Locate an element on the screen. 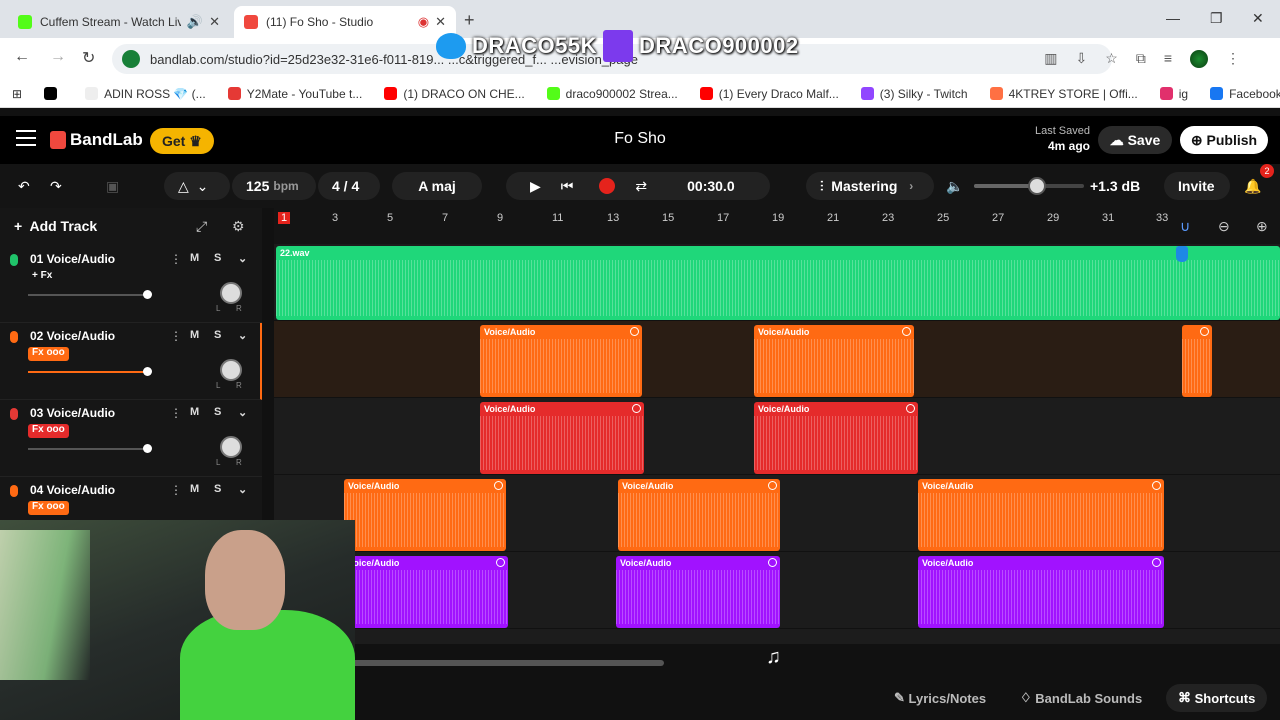 This screenshot has height=720, width=1280. install-app-icon: ⇩ is located at coordinates (1082, 59).